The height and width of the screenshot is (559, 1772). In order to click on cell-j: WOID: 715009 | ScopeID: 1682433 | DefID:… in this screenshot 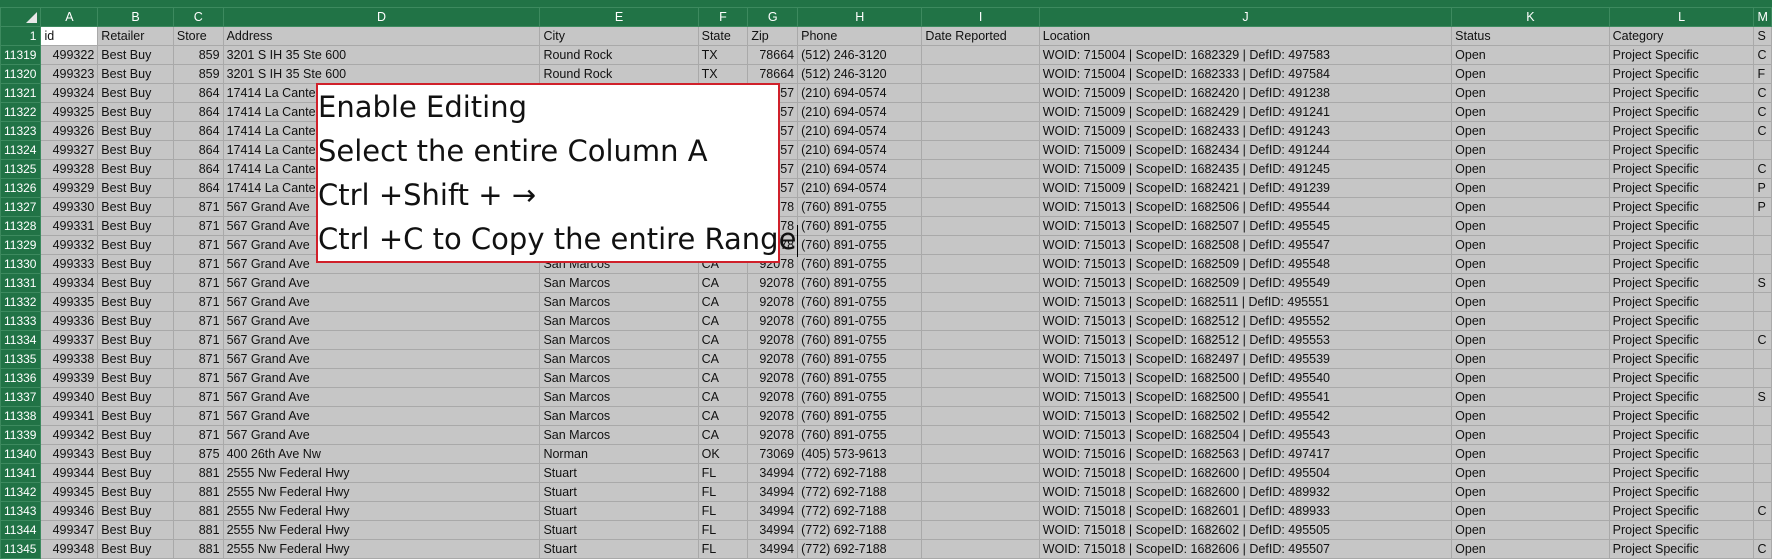, I will do `click(1245, 131)`.